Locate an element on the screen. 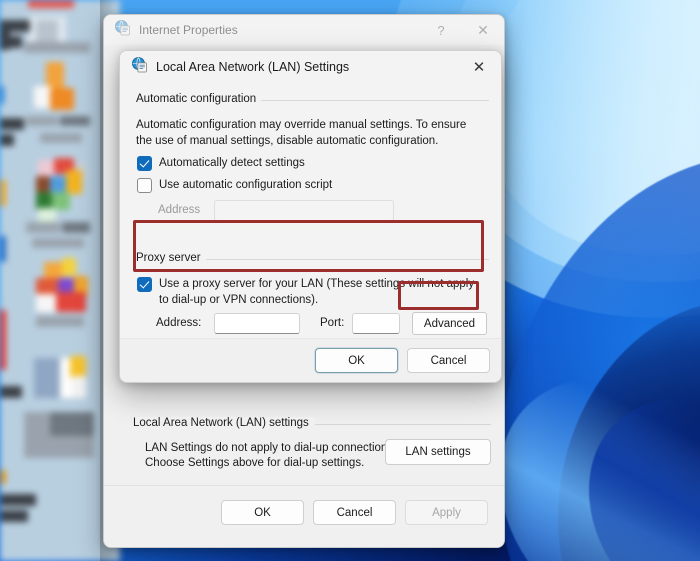 The image size is (700, 561). auto-detect-settings-label: Automatically detect settings is located at coordinates (232, 163).